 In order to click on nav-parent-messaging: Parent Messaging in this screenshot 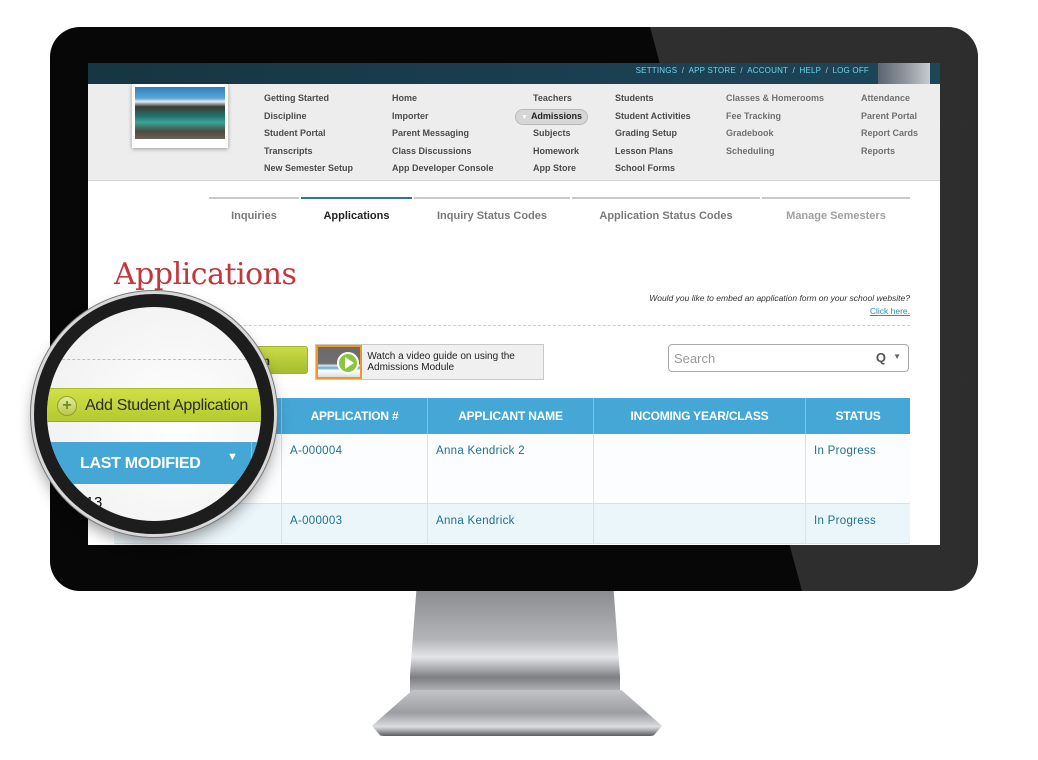, I will do `click(443, 134)`.